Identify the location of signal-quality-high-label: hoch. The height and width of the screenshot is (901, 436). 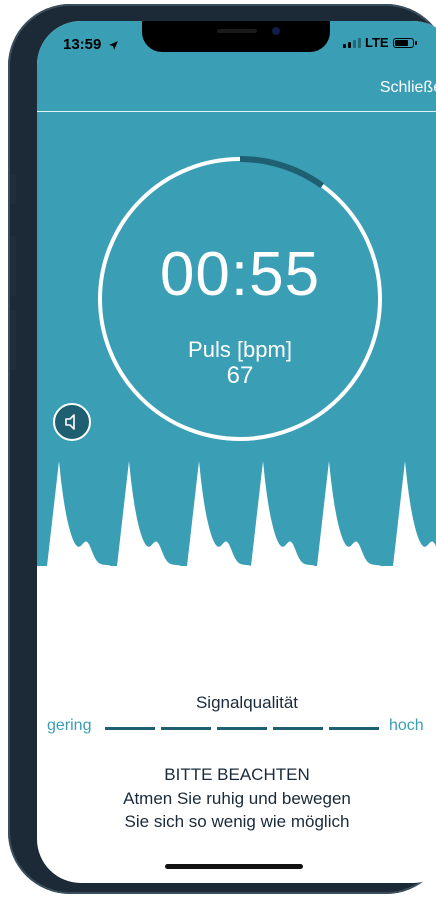
(406, 725).